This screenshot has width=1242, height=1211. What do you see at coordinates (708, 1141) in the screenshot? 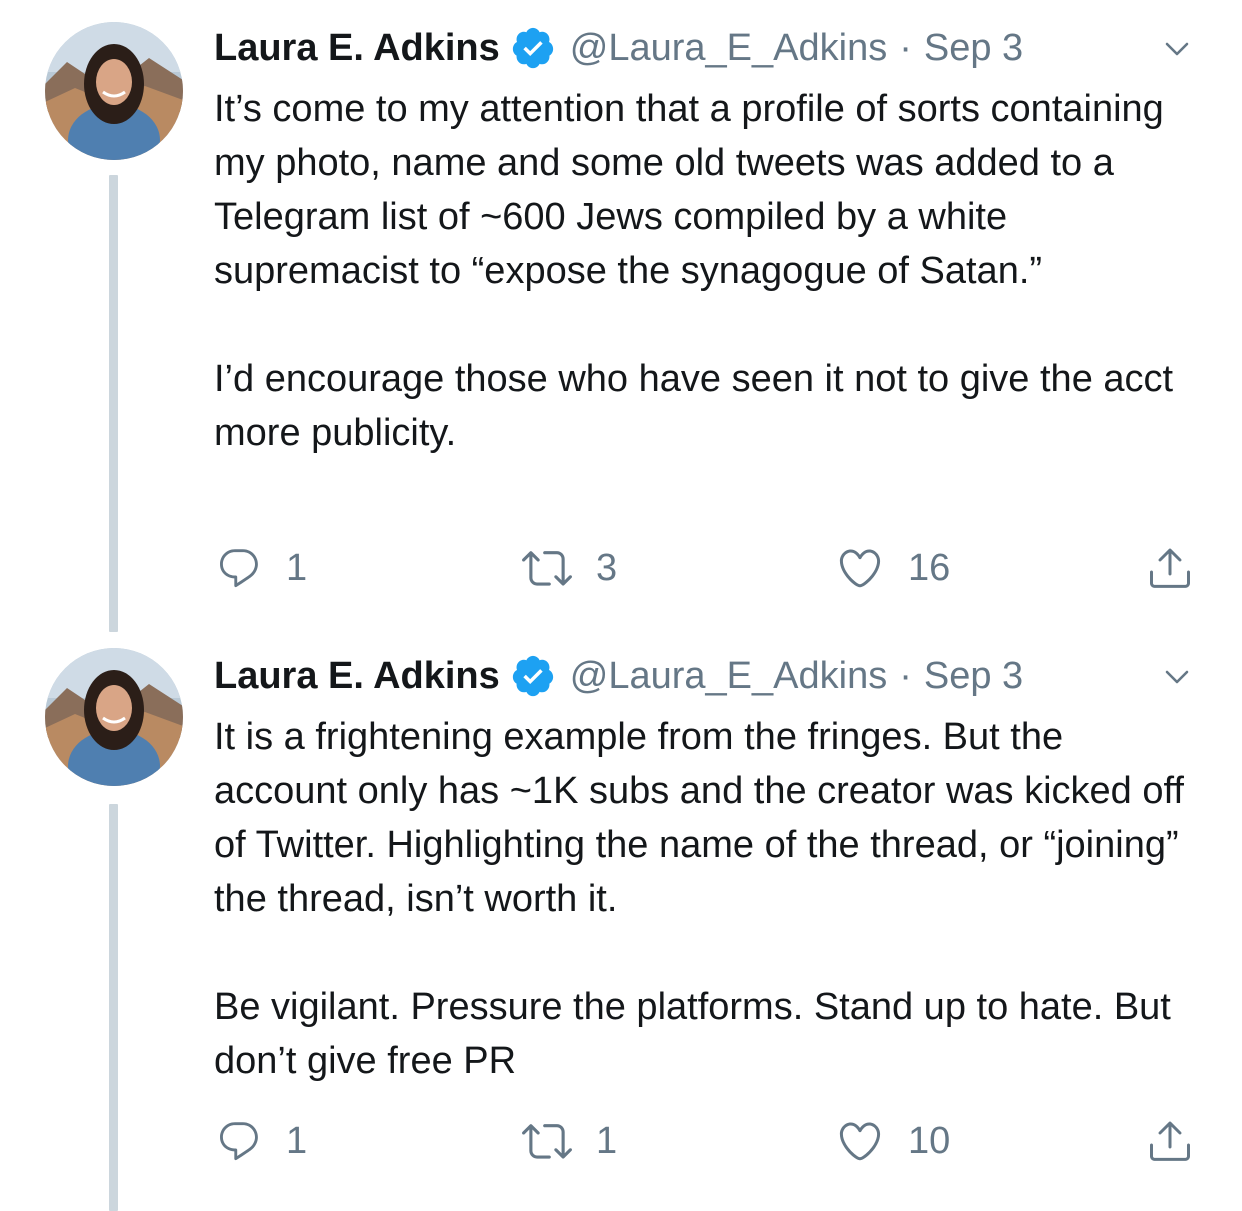
I see `tweet-actions: 1 1 10` at bounding box center [708, 1141].